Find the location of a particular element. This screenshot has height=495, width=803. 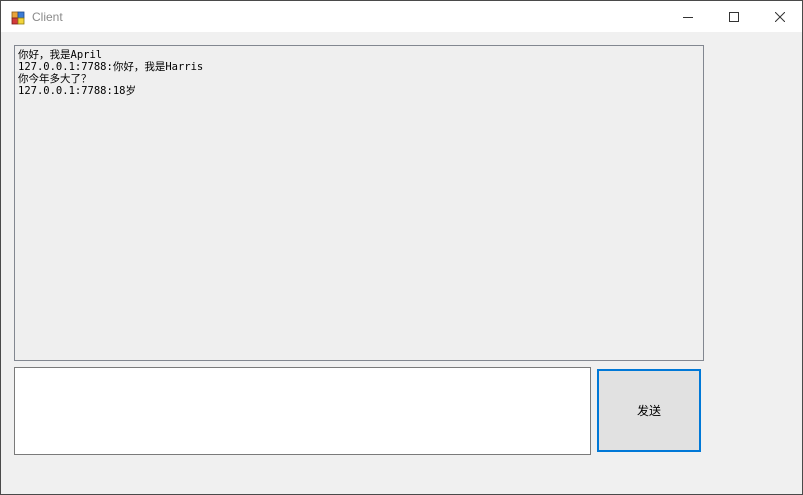

maximize-icon is located at coordinates (734, 16).